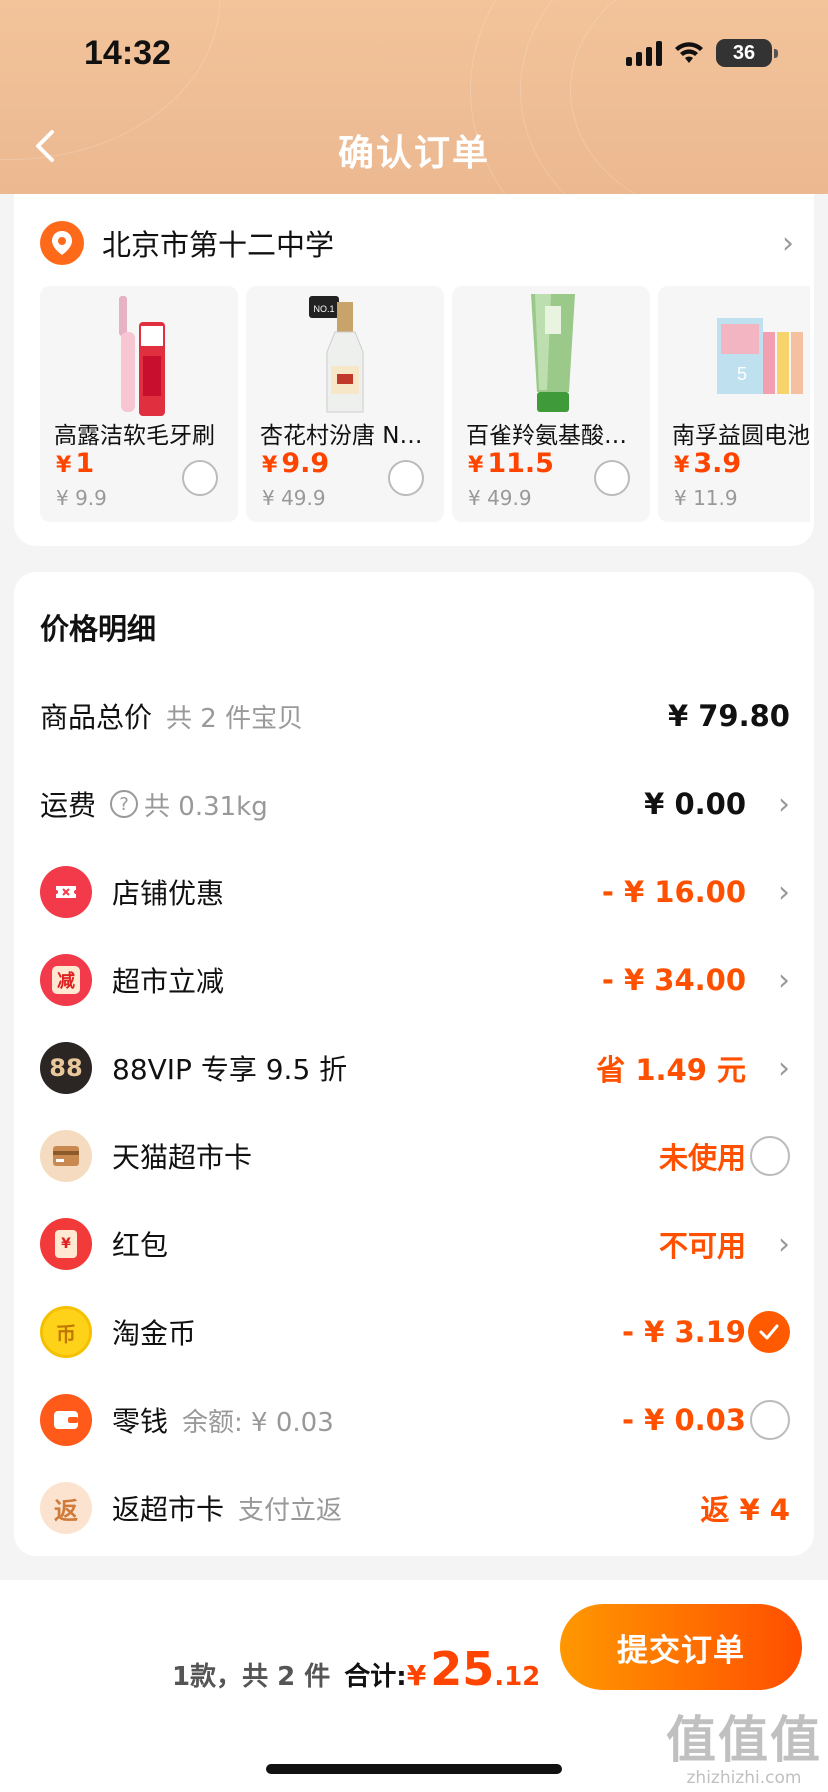  What do you see at coordinates (702, 1246) in the screenshot?
I see `red-packet-value: 不可用` at bounding box center [702, 1246].